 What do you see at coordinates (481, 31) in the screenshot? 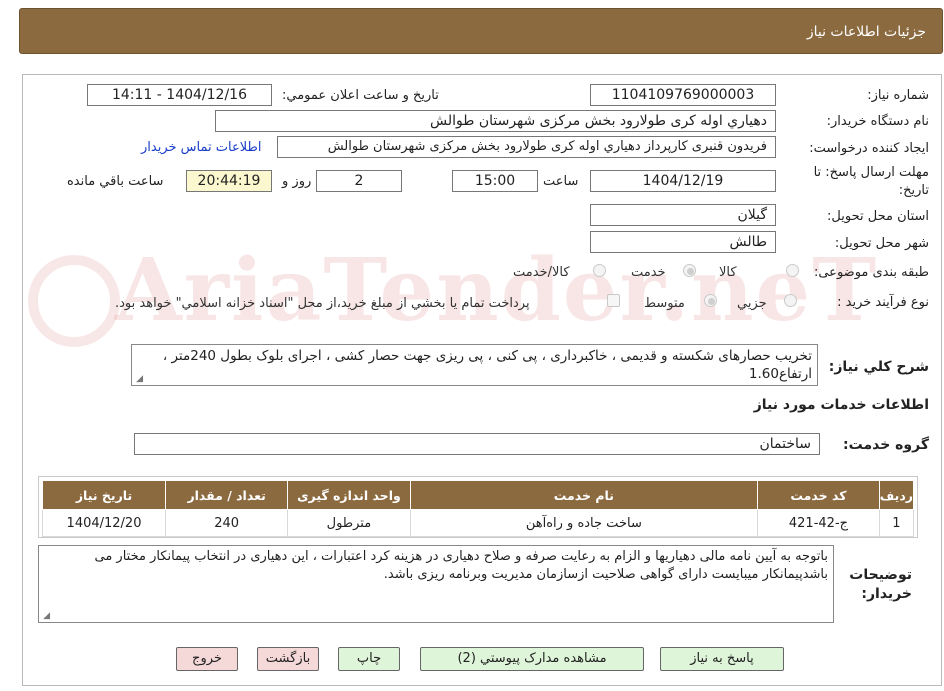
I see `page-header: جزئیات اطلاعات نیاز` at bounding box center [481, 31].